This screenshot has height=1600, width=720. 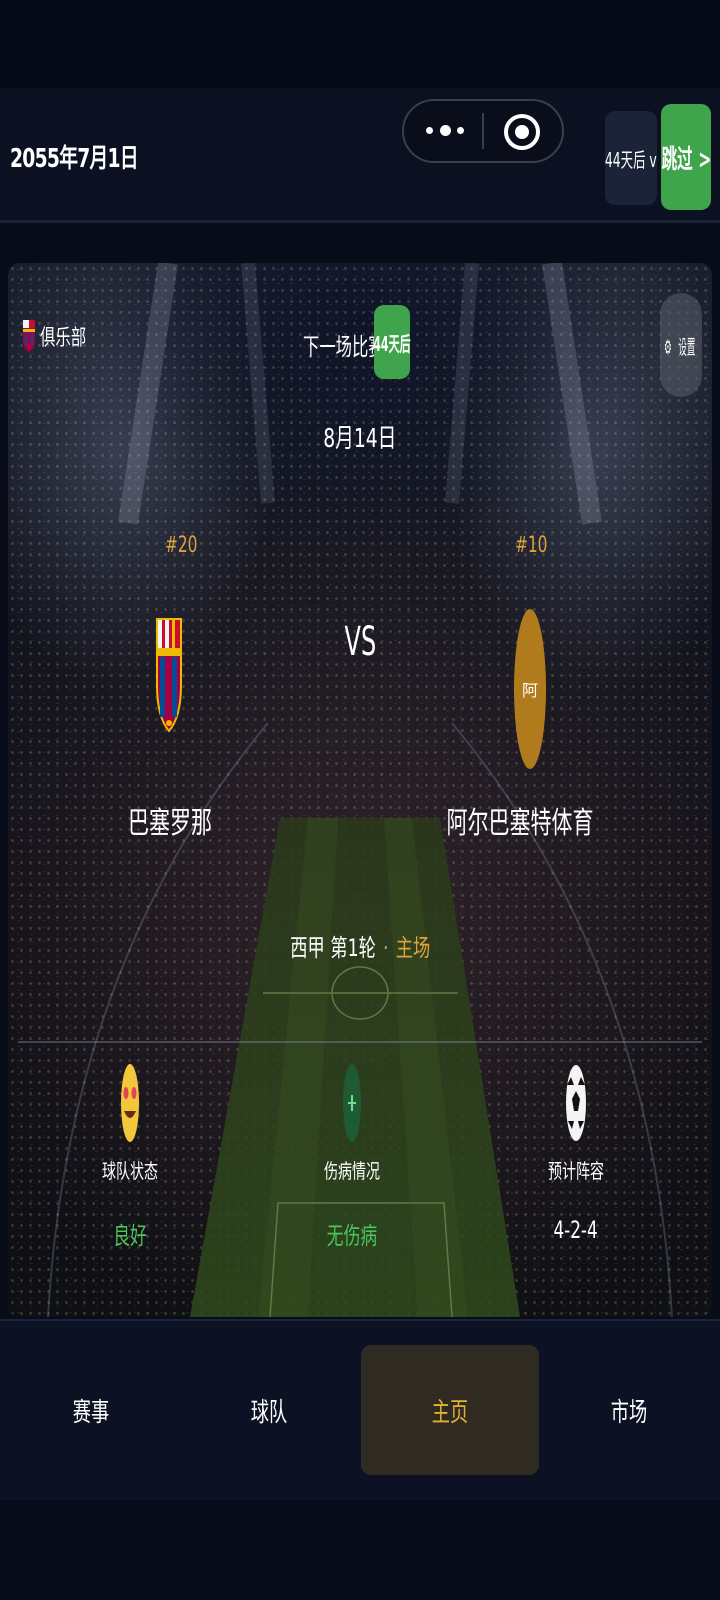 I want to click on capsule-divider, so click(x=483, y=131).